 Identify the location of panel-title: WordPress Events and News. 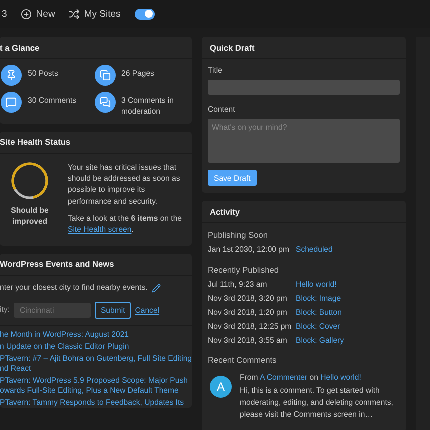
(57, 264).